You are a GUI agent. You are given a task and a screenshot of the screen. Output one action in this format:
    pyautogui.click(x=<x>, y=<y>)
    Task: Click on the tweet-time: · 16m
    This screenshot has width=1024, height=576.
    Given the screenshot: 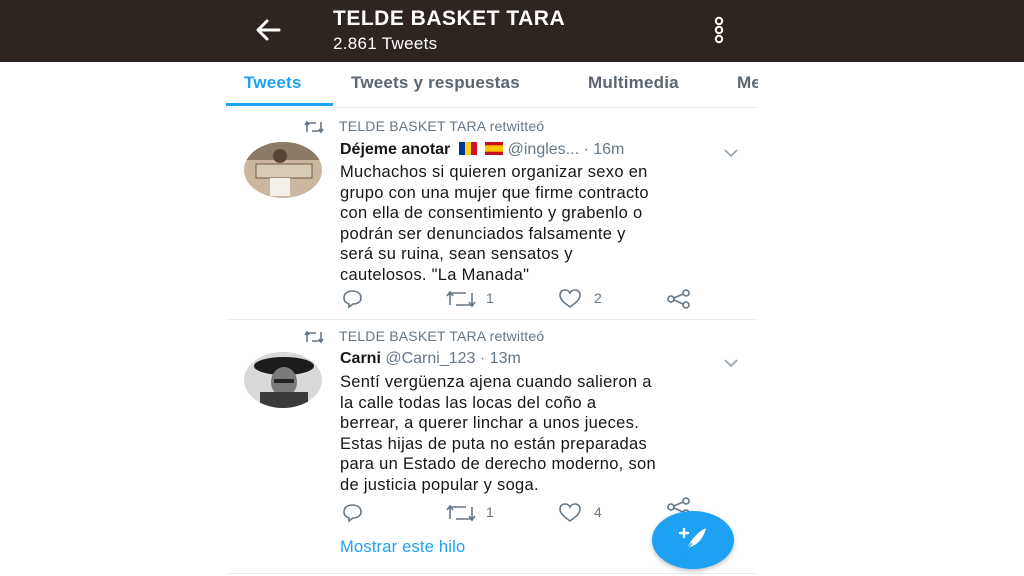 What is the action you would take?
    pyautogui.click(x=604, y=149)
    